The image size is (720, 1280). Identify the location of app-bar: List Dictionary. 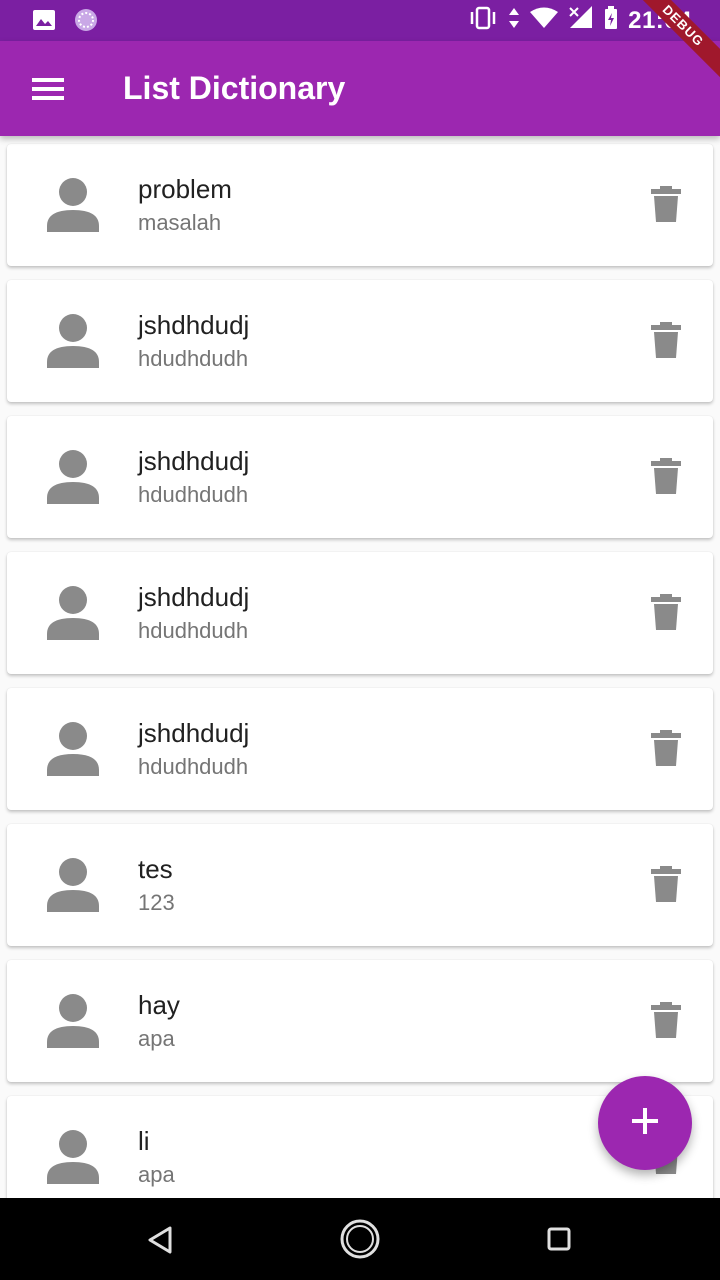
(360, 88).